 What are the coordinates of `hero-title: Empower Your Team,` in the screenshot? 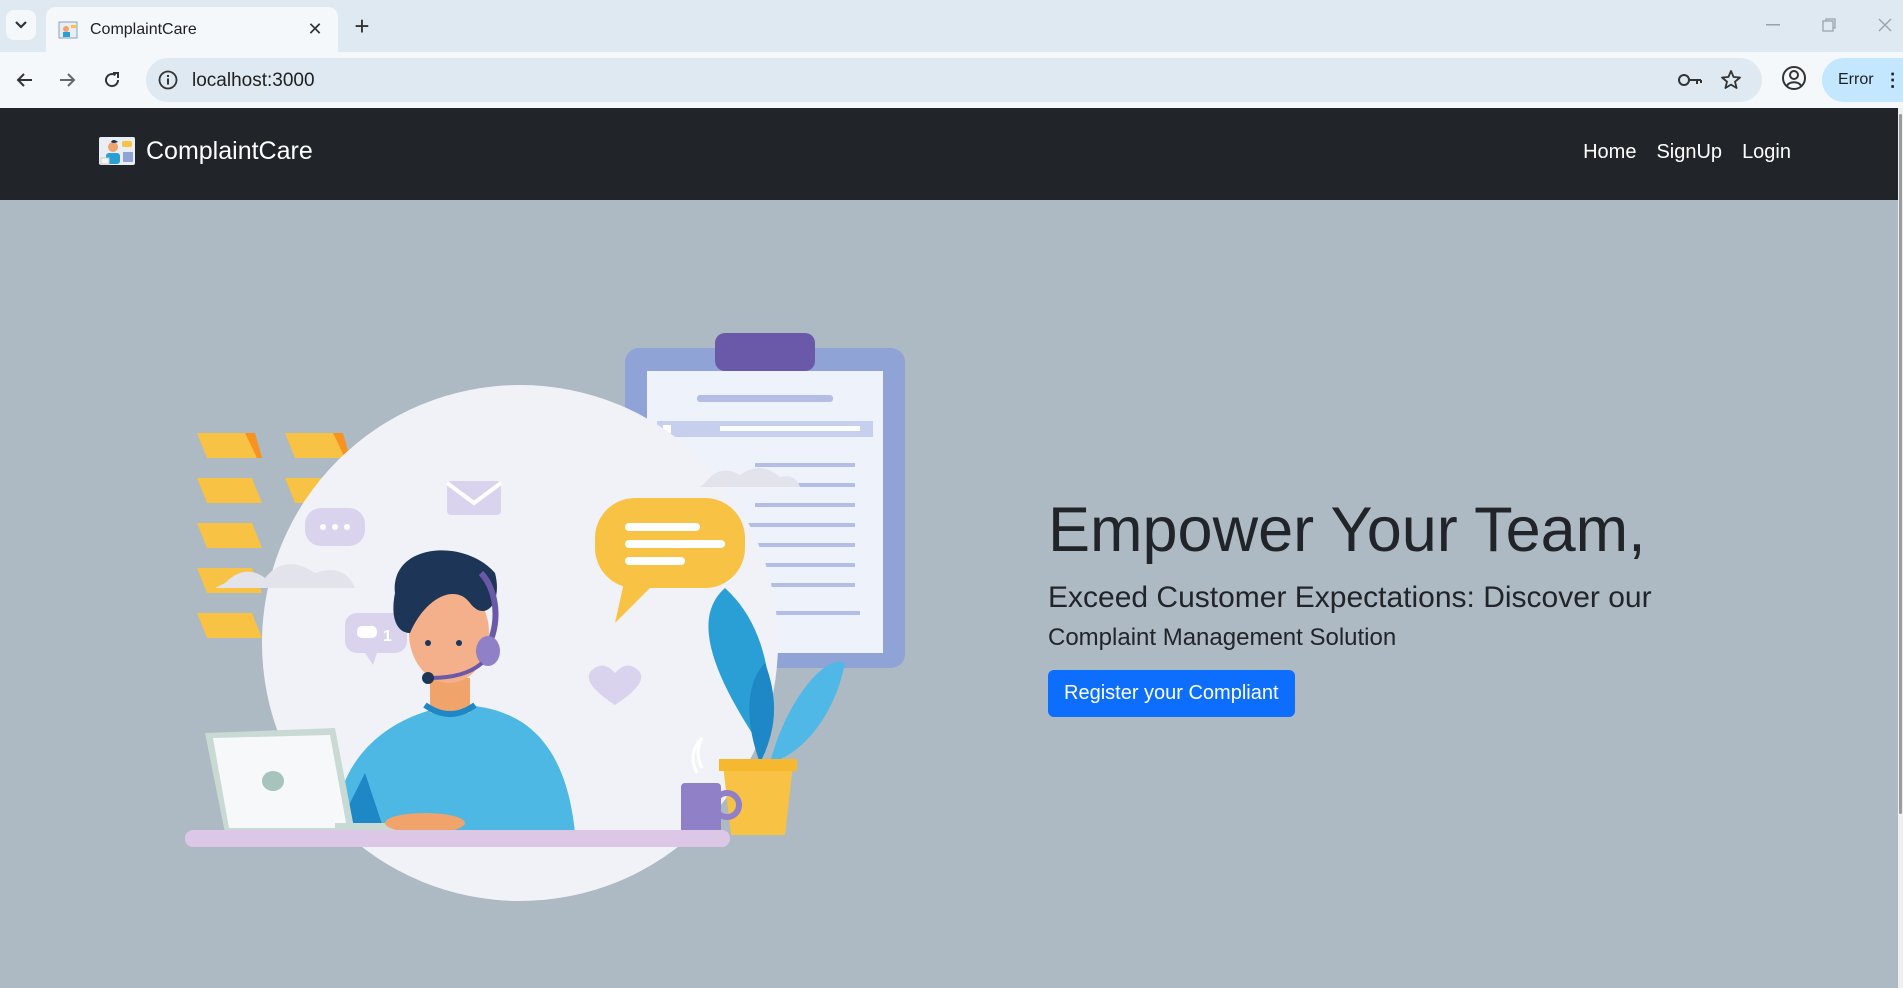 It's located at (1347, 530).